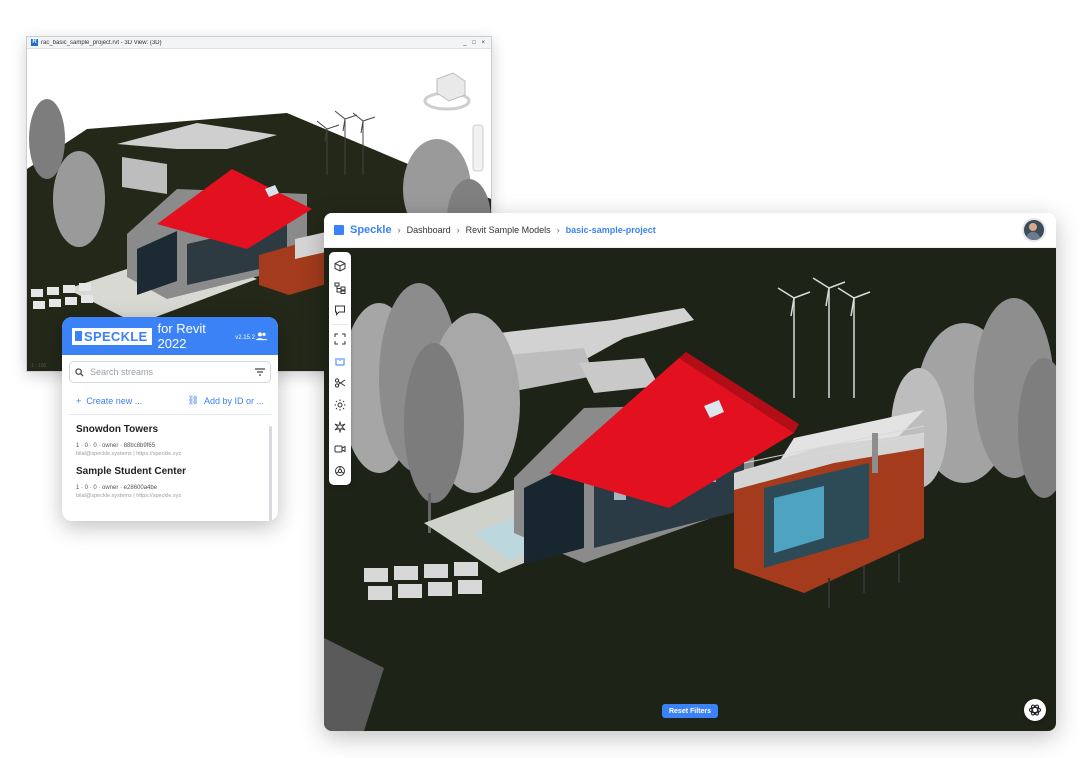  I want to click on brand-link: Speckle, so click(371, 230).